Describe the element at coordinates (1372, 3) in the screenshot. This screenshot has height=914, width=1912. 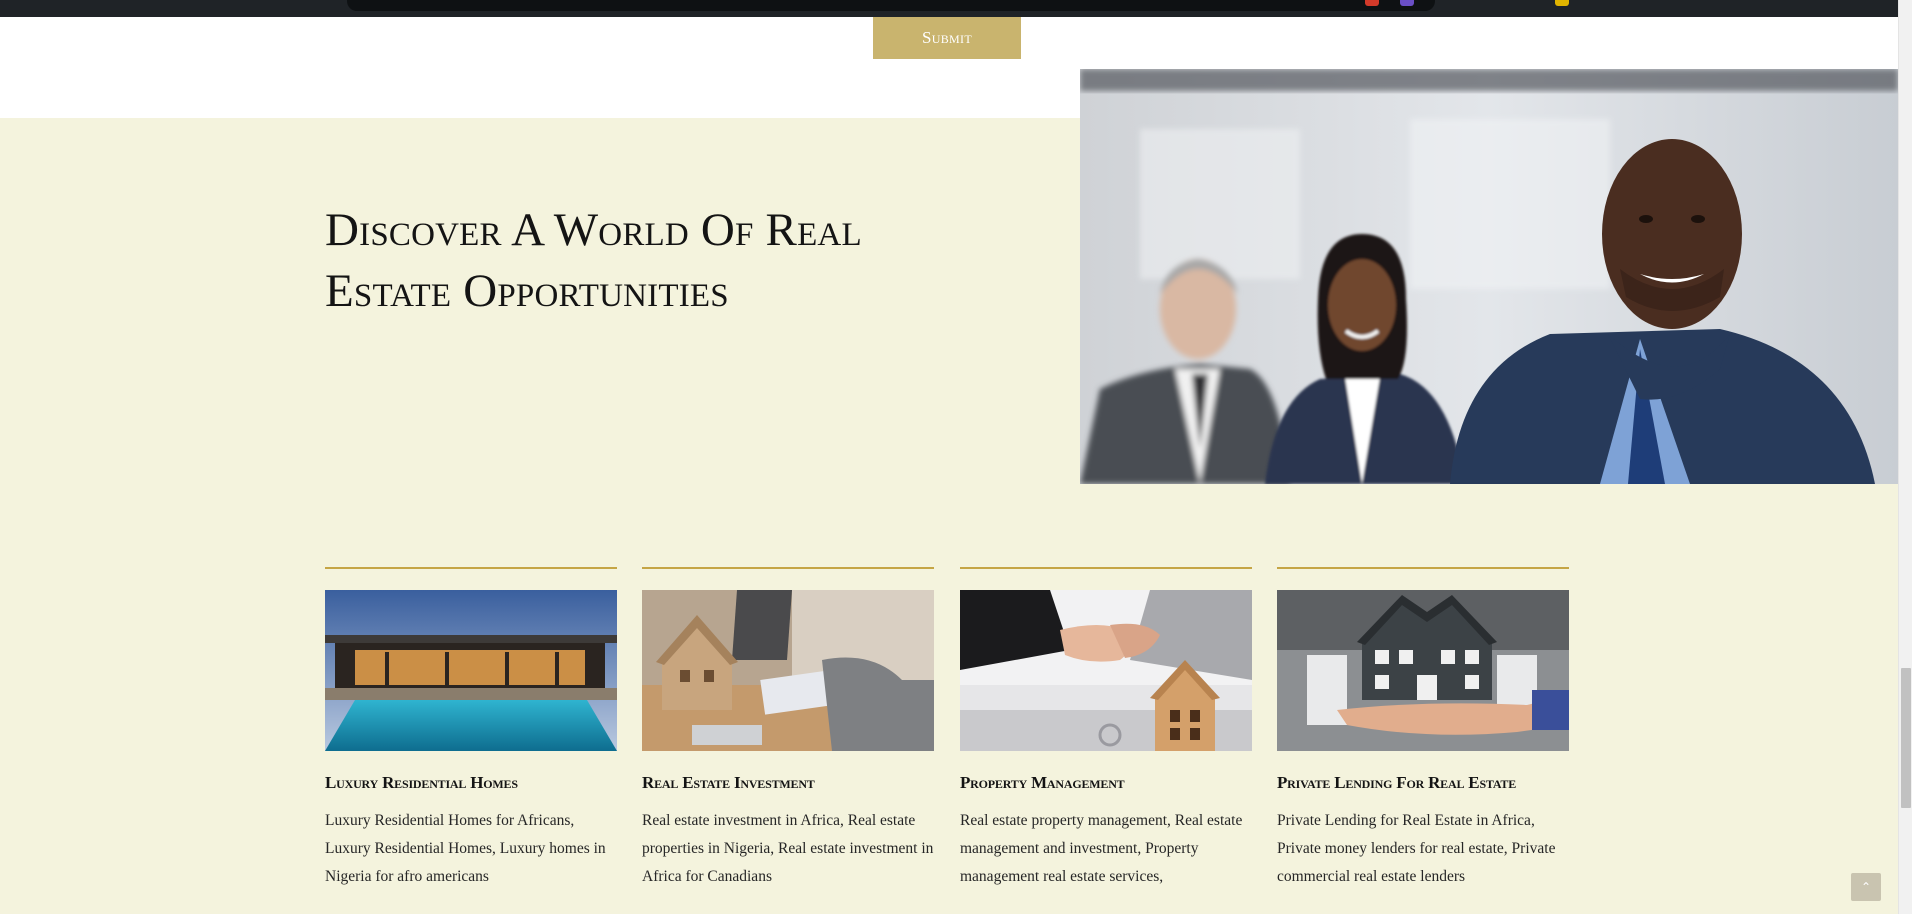
I see `extension-icon-red` at that location.